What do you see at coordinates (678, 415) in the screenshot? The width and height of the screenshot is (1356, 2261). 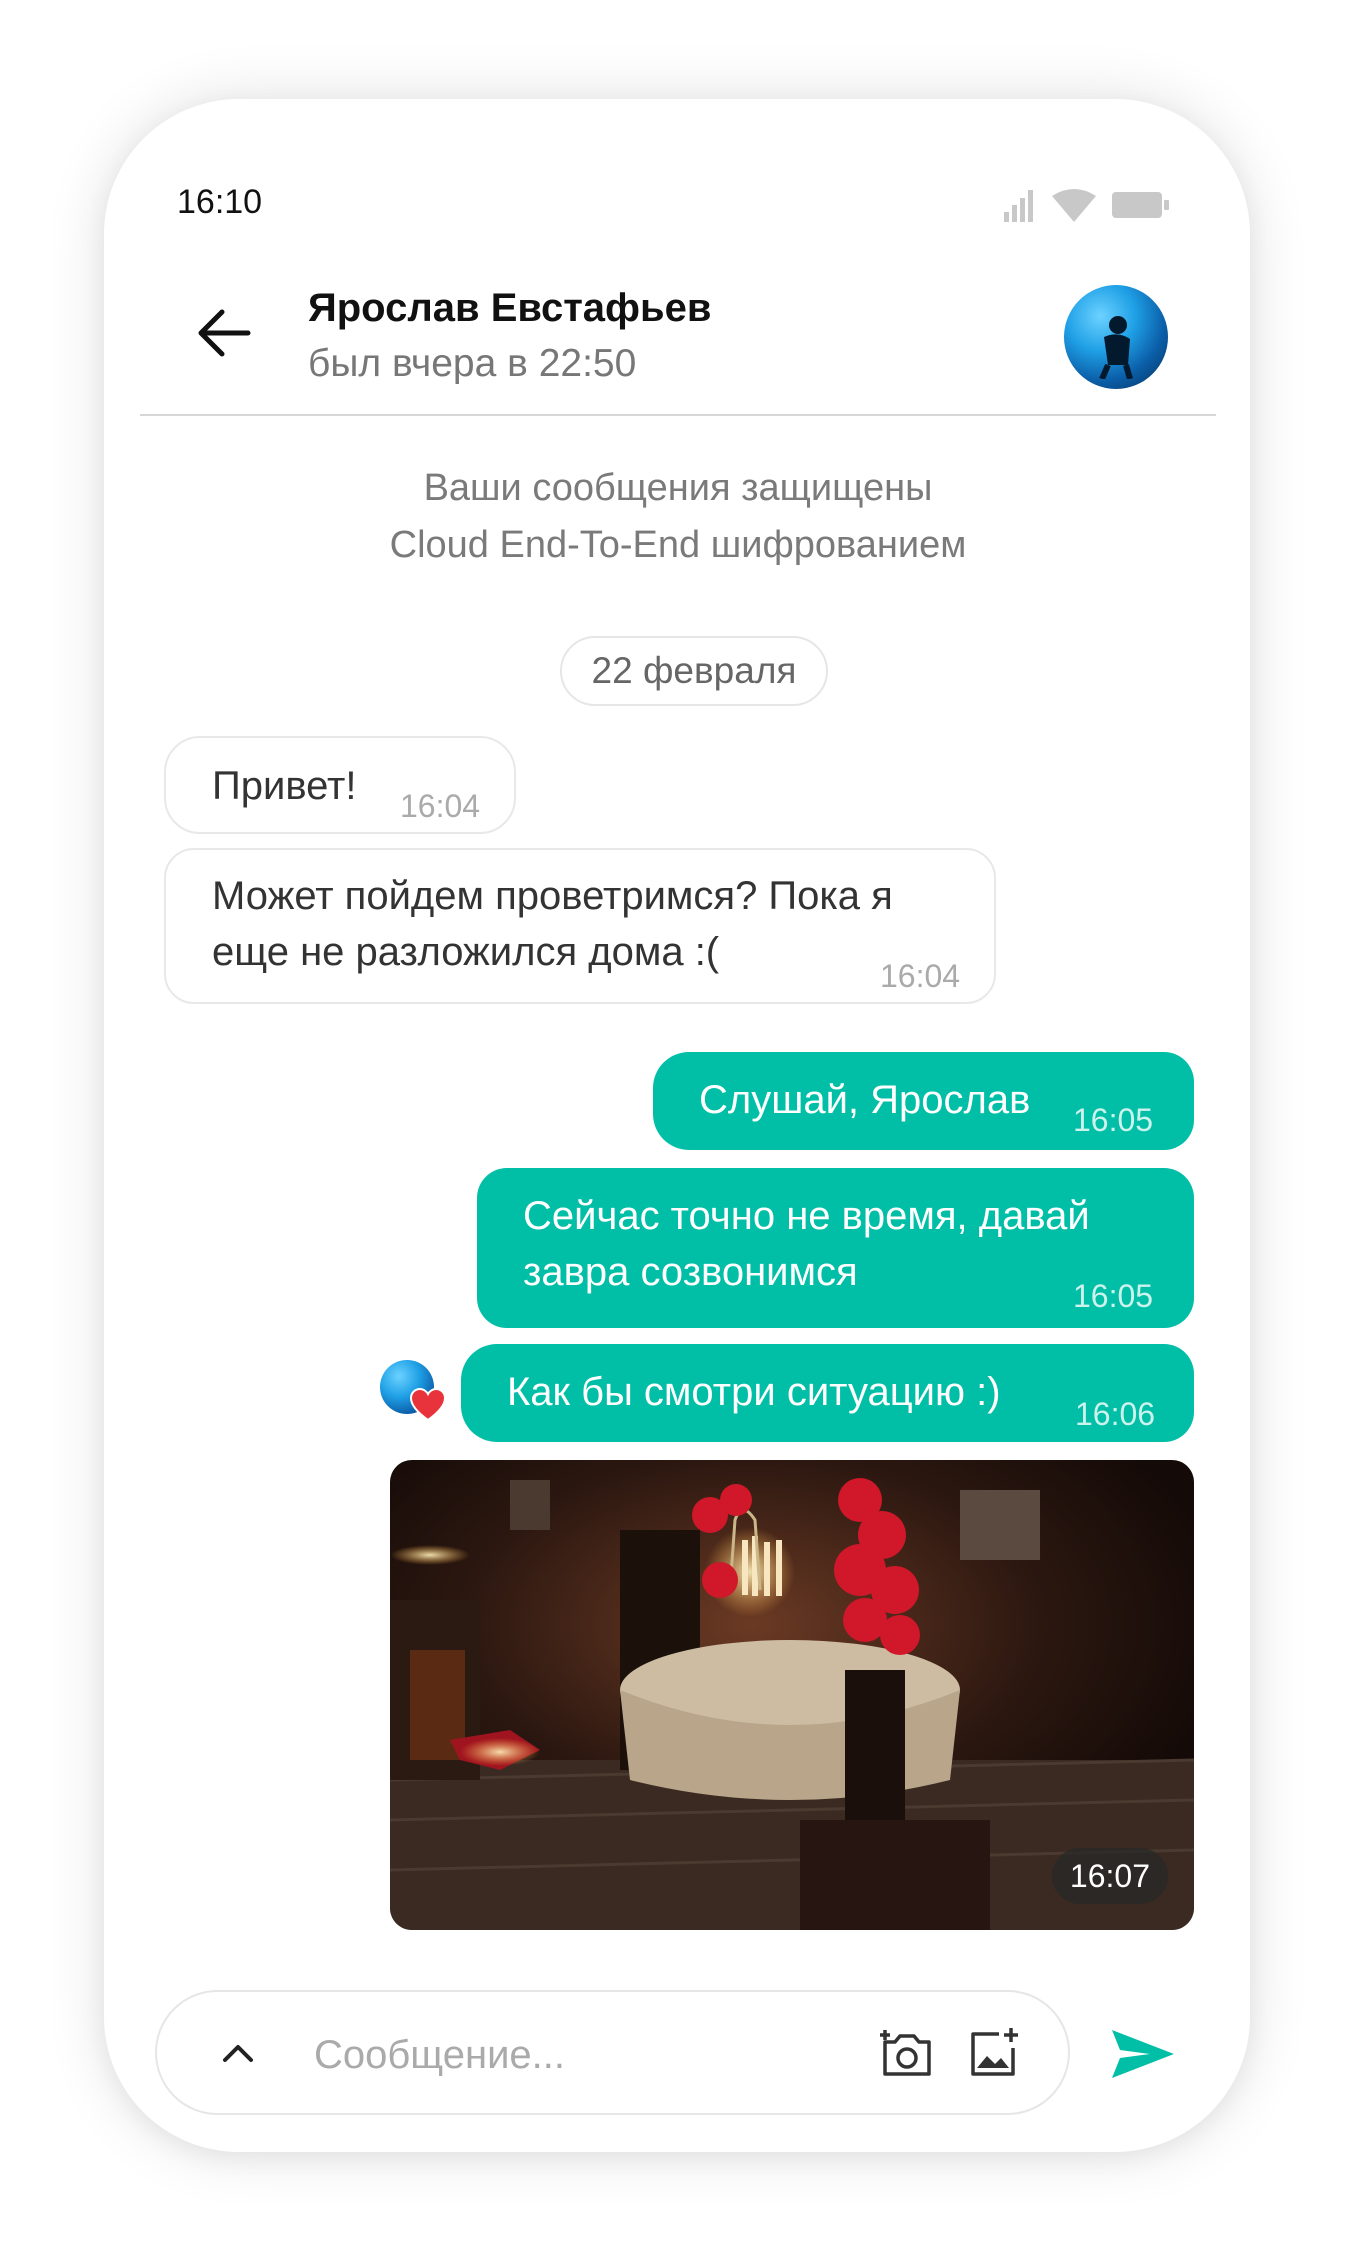 I see `header-divider` at bounding box center [678, 415].